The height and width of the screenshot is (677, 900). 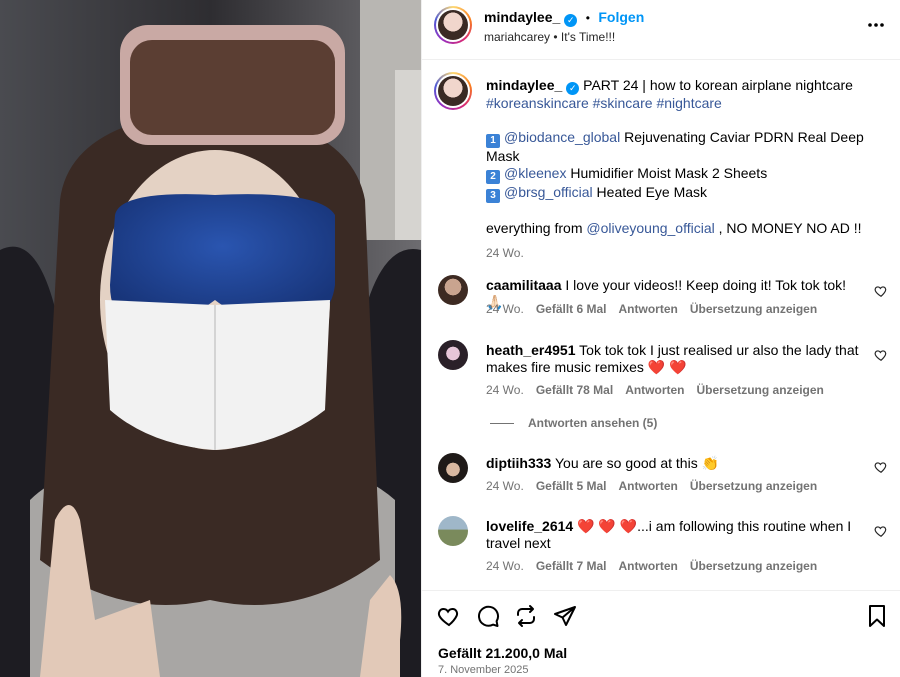 I want to click on caption-username: mindaylee_, so click(x=524, y=85).